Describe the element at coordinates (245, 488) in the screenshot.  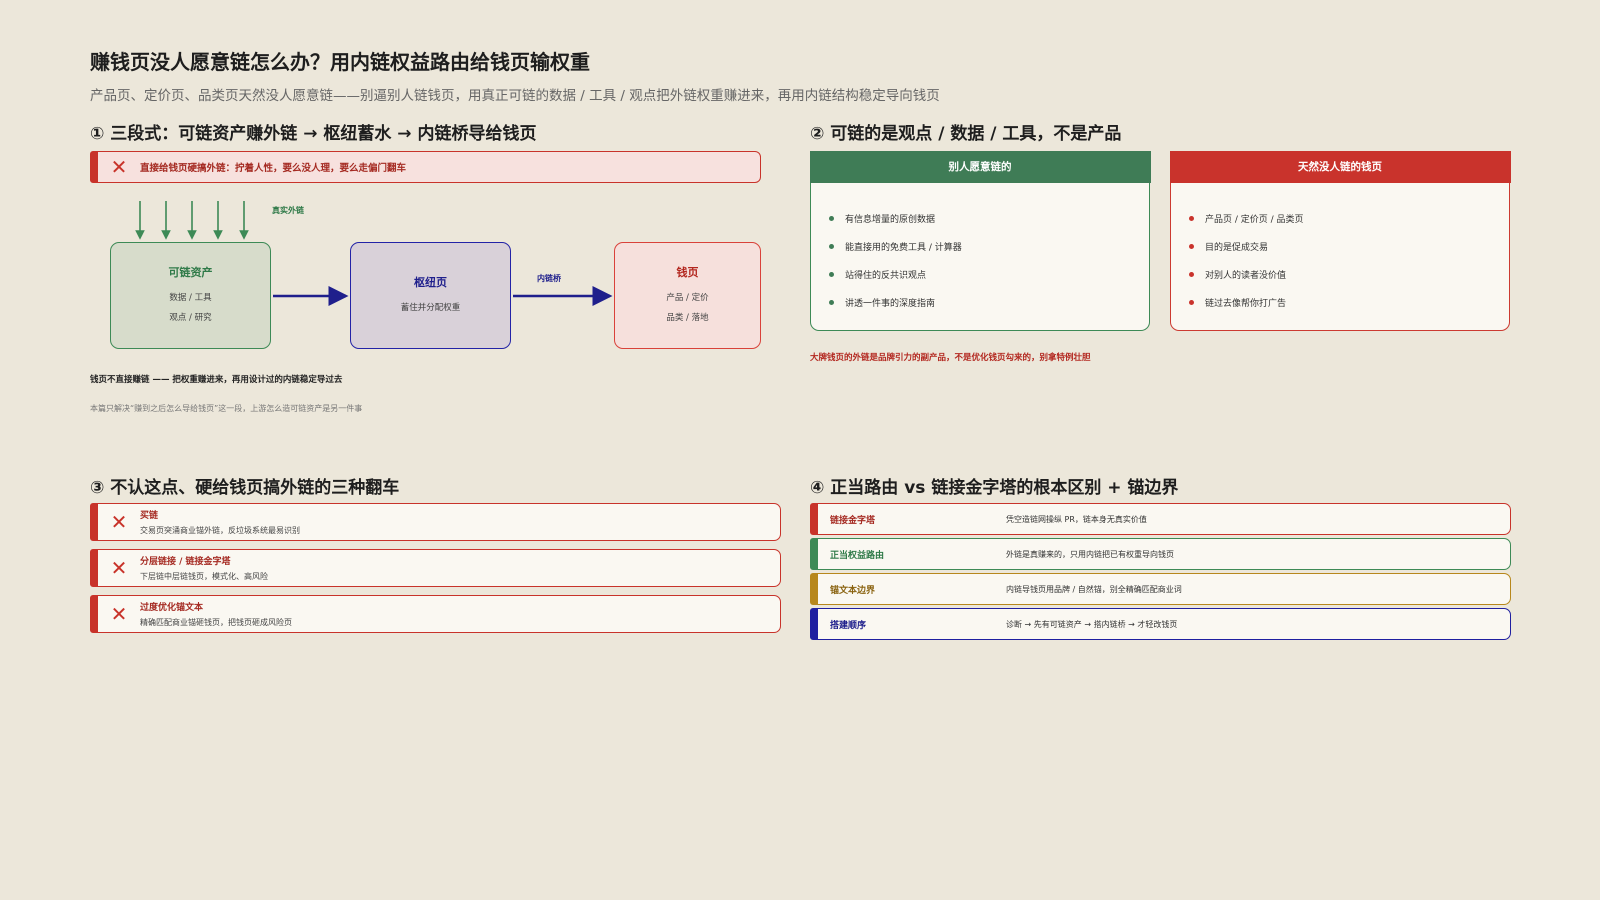
I see `section3-title: ③ 不认这点、硬给钱页搞外链的三种翻车` at that location.